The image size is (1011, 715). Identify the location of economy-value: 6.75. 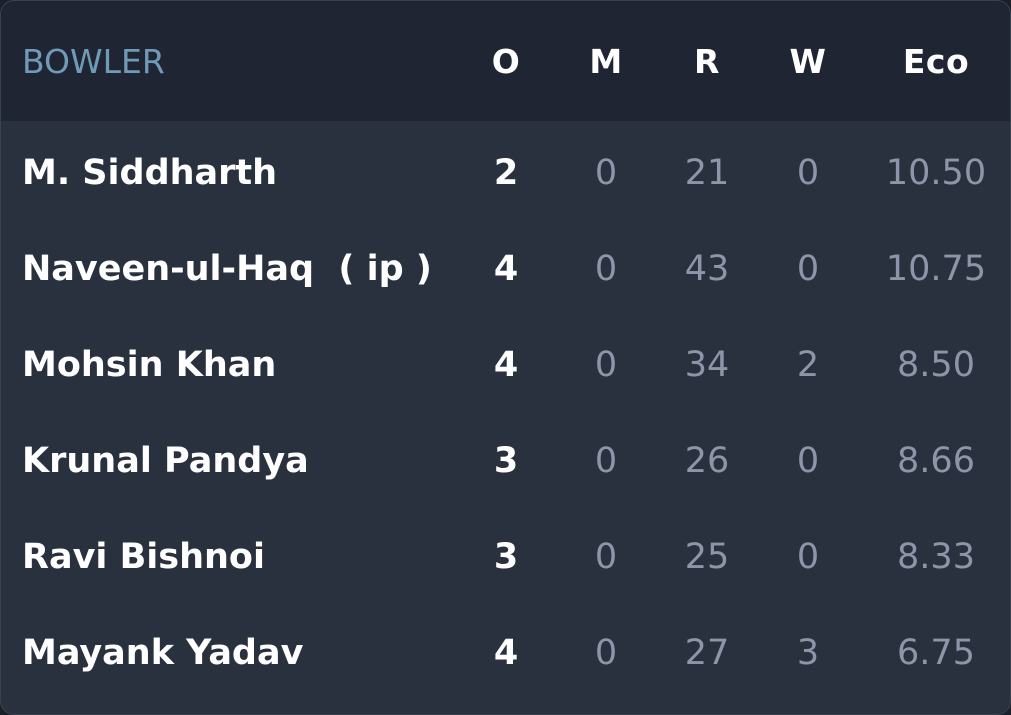
(936, 653).